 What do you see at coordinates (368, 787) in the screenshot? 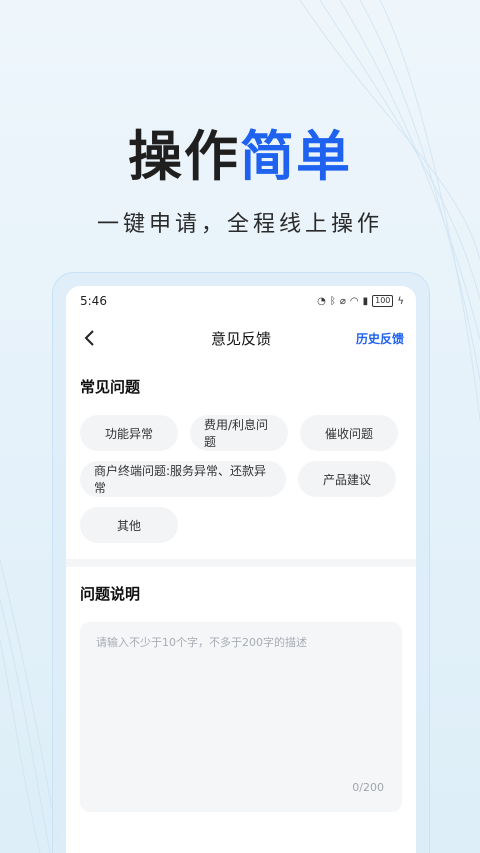
I see `char-counter: 0/200` at bounding box center [368, 787].